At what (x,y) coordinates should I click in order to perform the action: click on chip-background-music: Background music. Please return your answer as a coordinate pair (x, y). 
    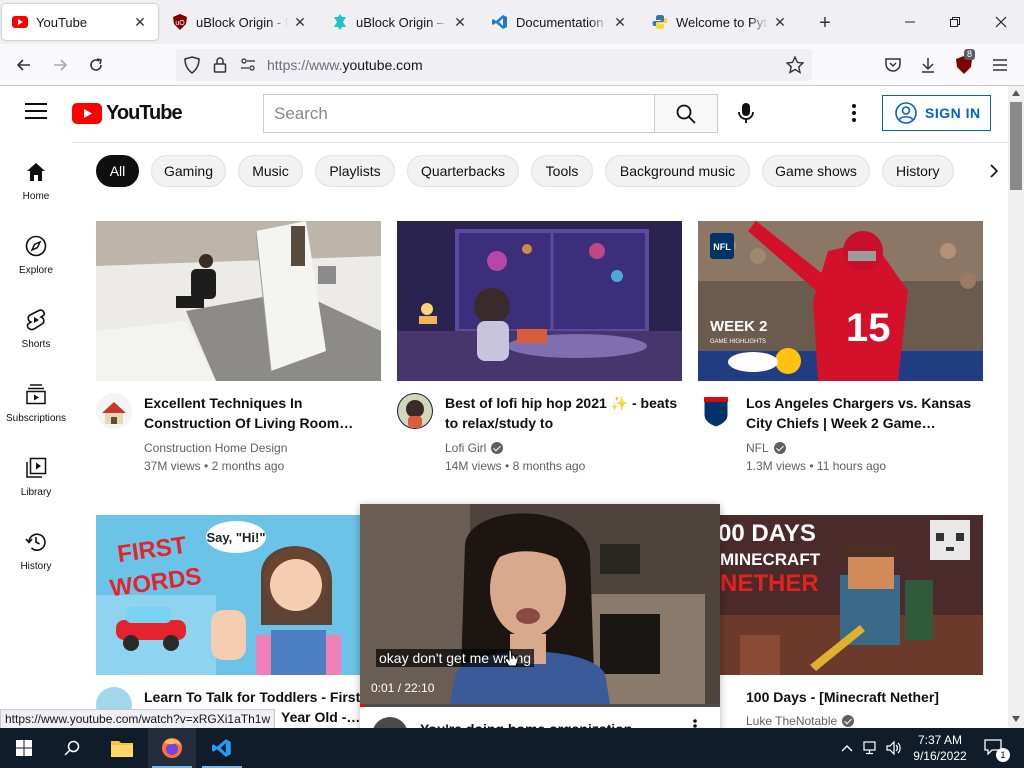
    Looking at the image, I should click on (677, 171).